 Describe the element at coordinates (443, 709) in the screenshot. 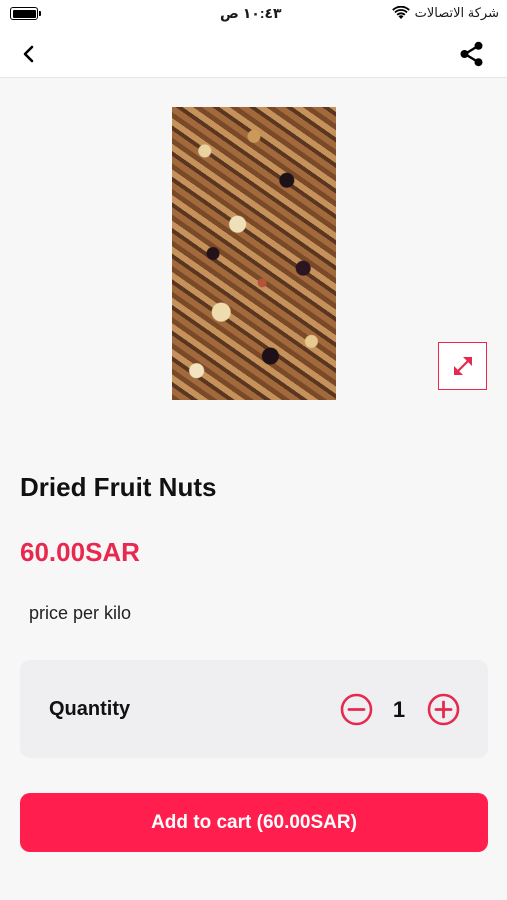

I see `plus-circle-icon` at that location.